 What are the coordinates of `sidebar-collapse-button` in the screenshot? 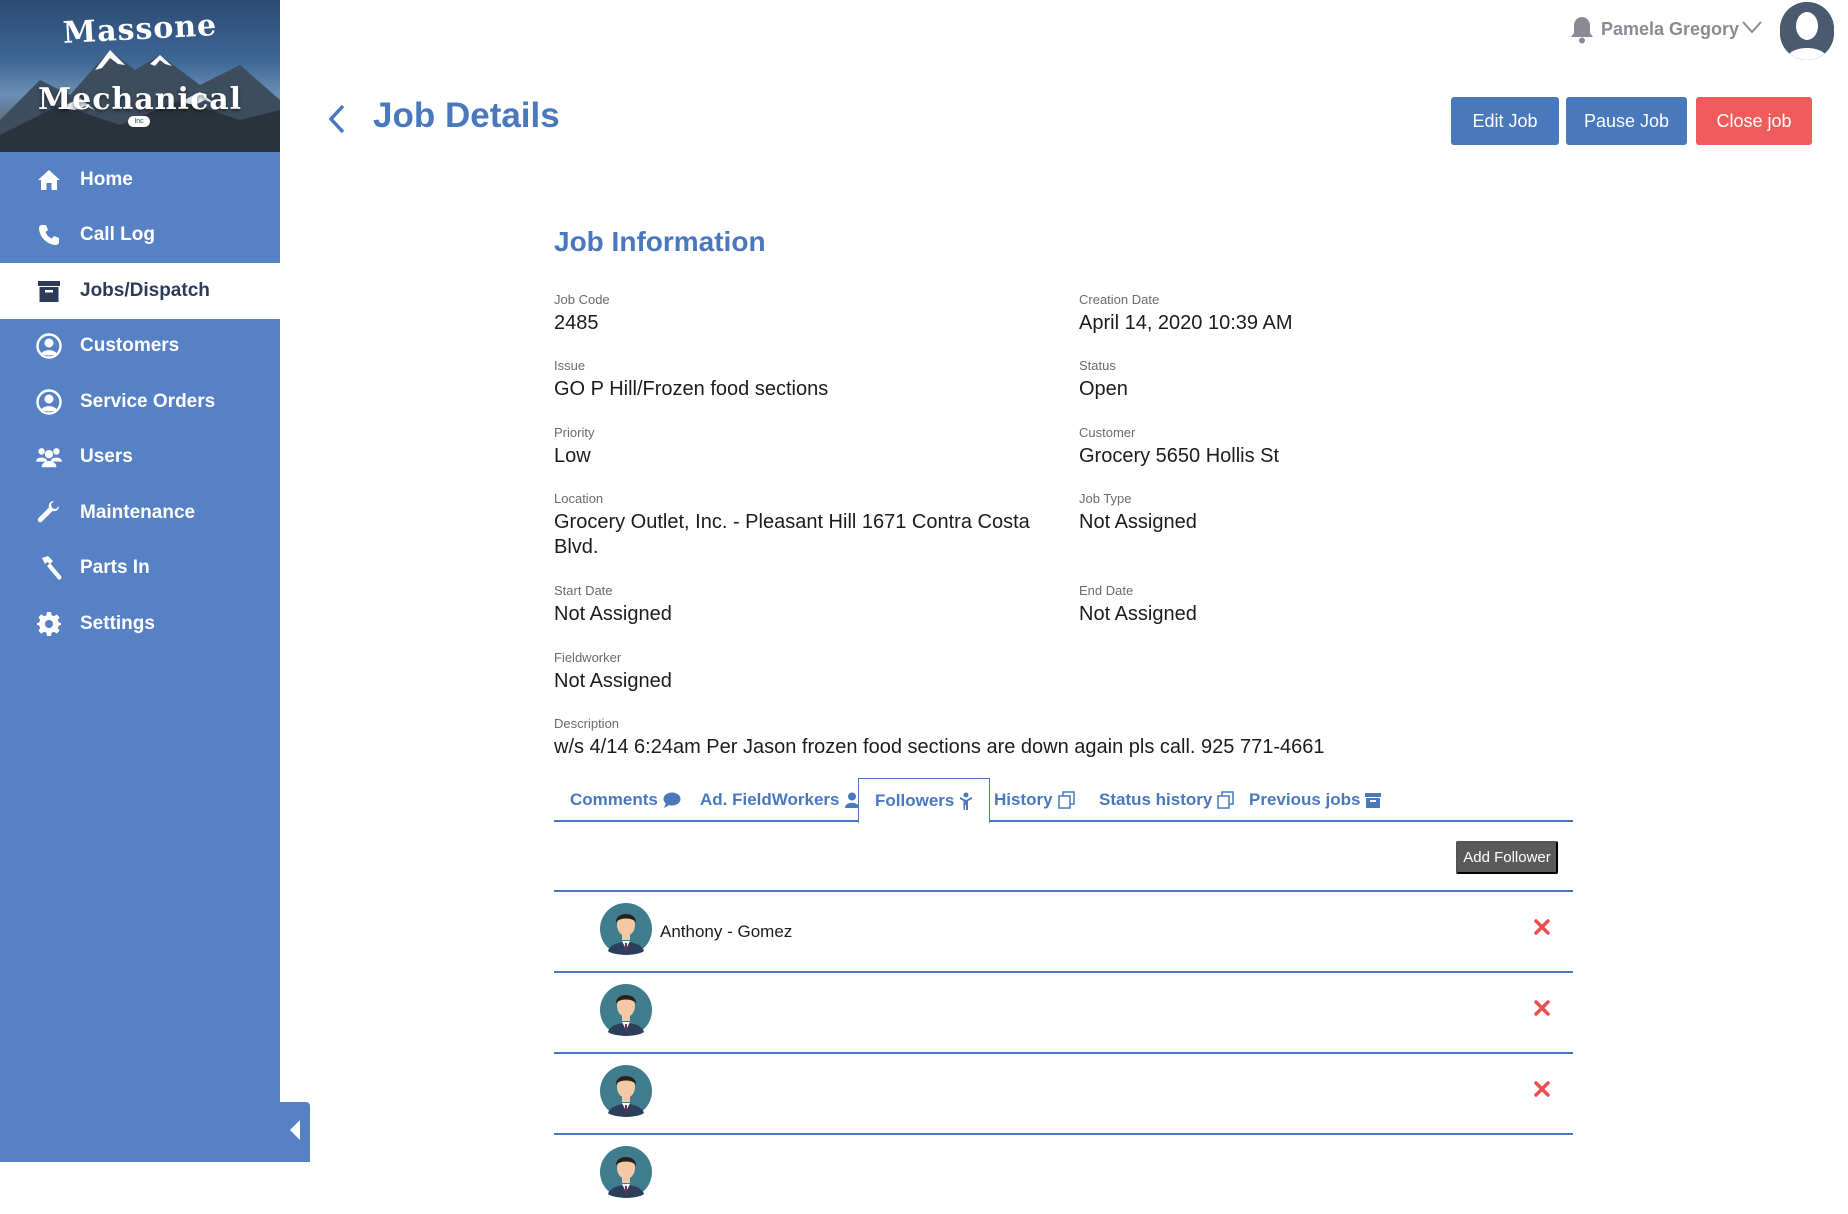 It's located at (295, 1132).